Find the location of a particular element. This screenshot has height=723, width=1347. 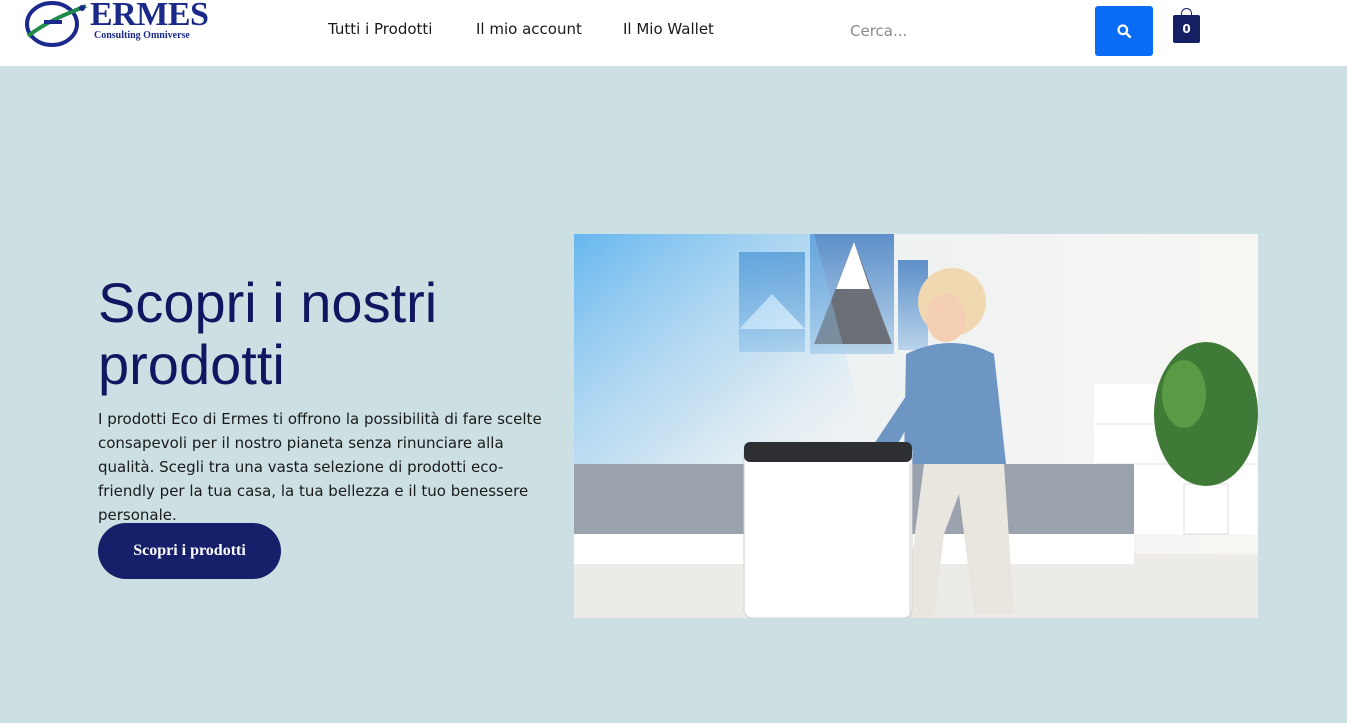

search-icon is located at coordinates (1124, 31).